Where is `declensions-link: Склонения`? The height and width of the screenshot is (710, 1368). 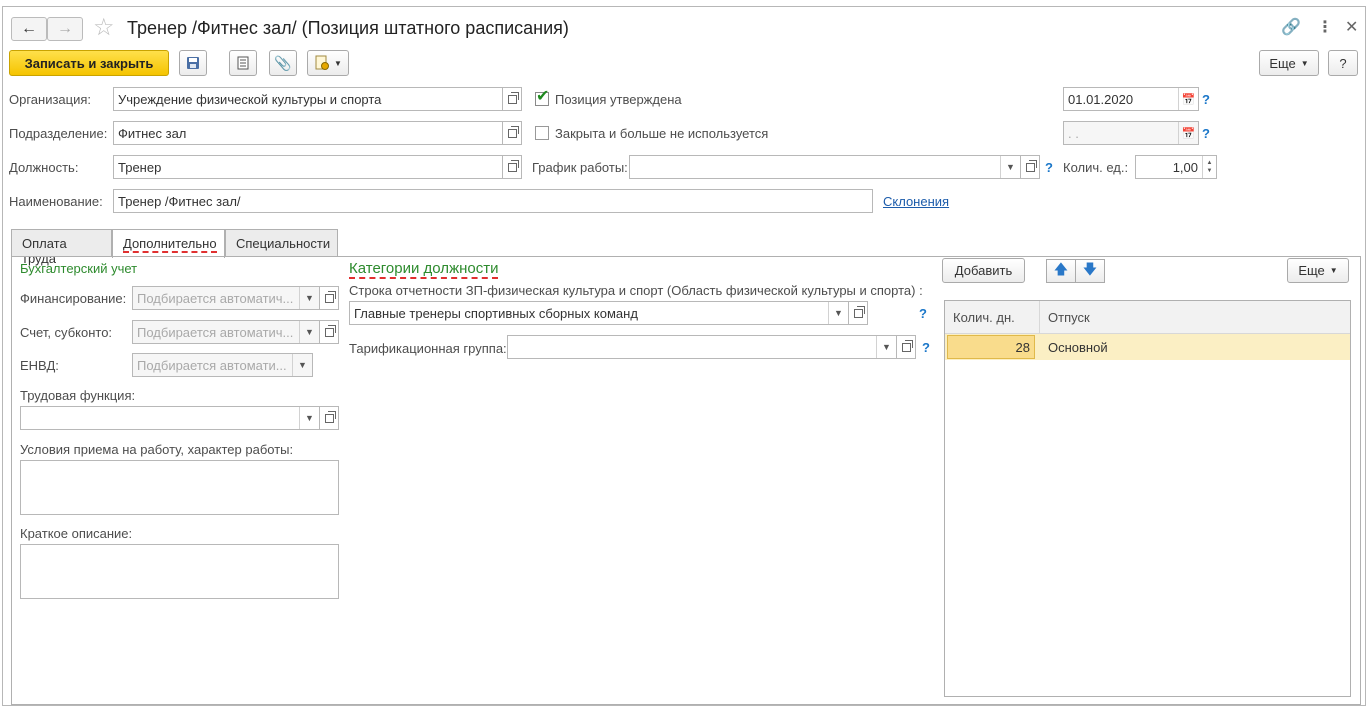 declensions-link: Склонения is located at coordinates (916, 201).